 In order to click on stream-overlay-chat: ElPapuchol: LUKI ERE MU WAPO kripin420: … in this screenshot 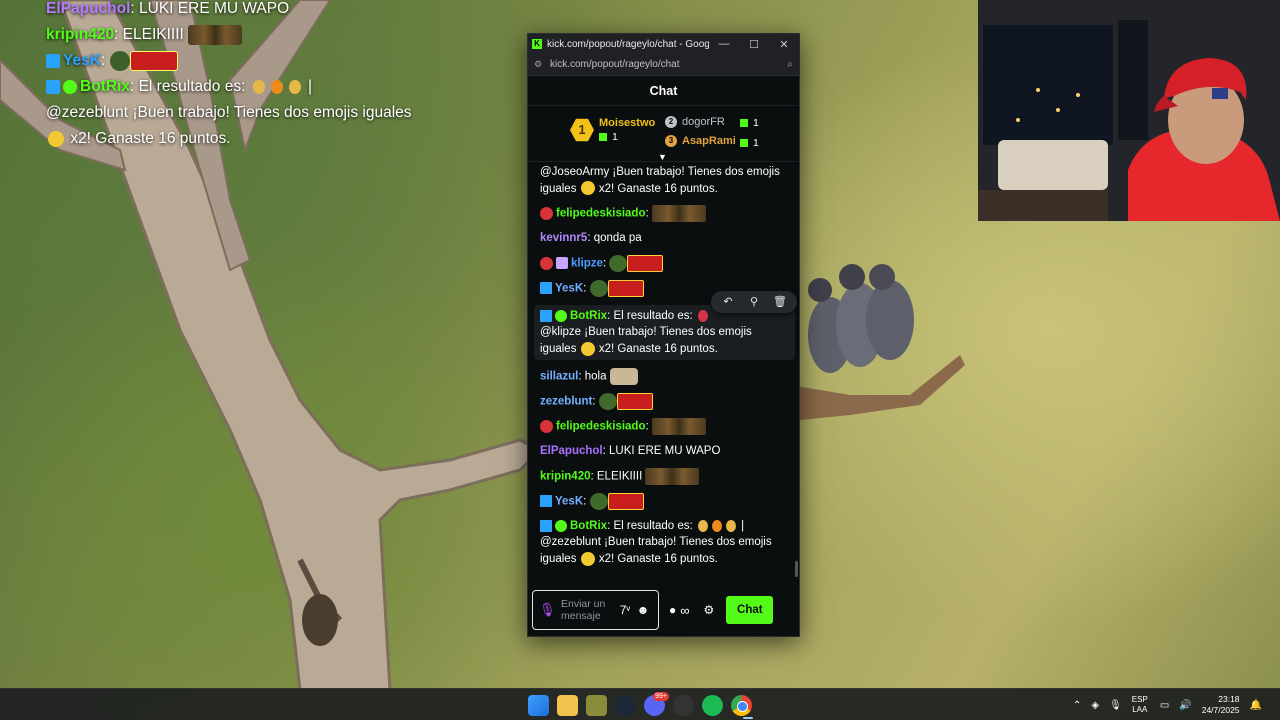, I will do `click(236, 76)`.